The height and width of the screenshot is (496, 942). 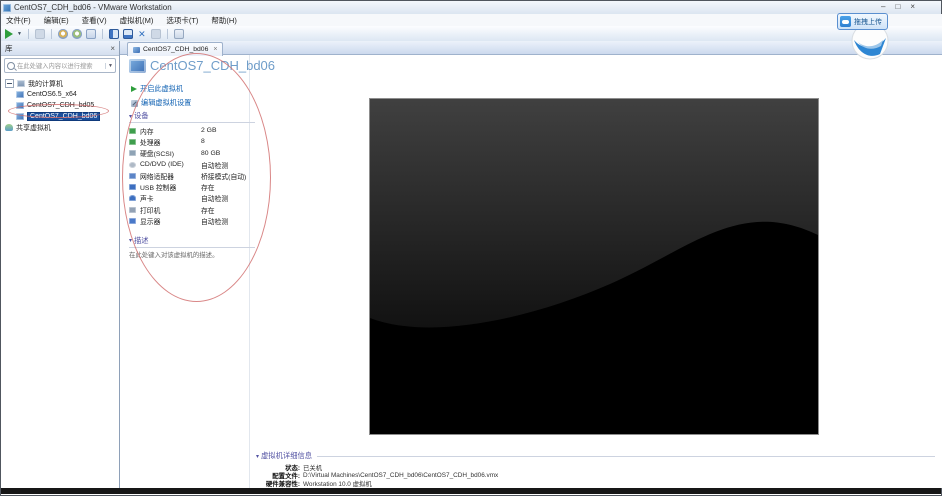 What do you see at coordinates (150, 211) in the screenshot?
I see `device-label: 打印机` at bounding box center [150, 211].